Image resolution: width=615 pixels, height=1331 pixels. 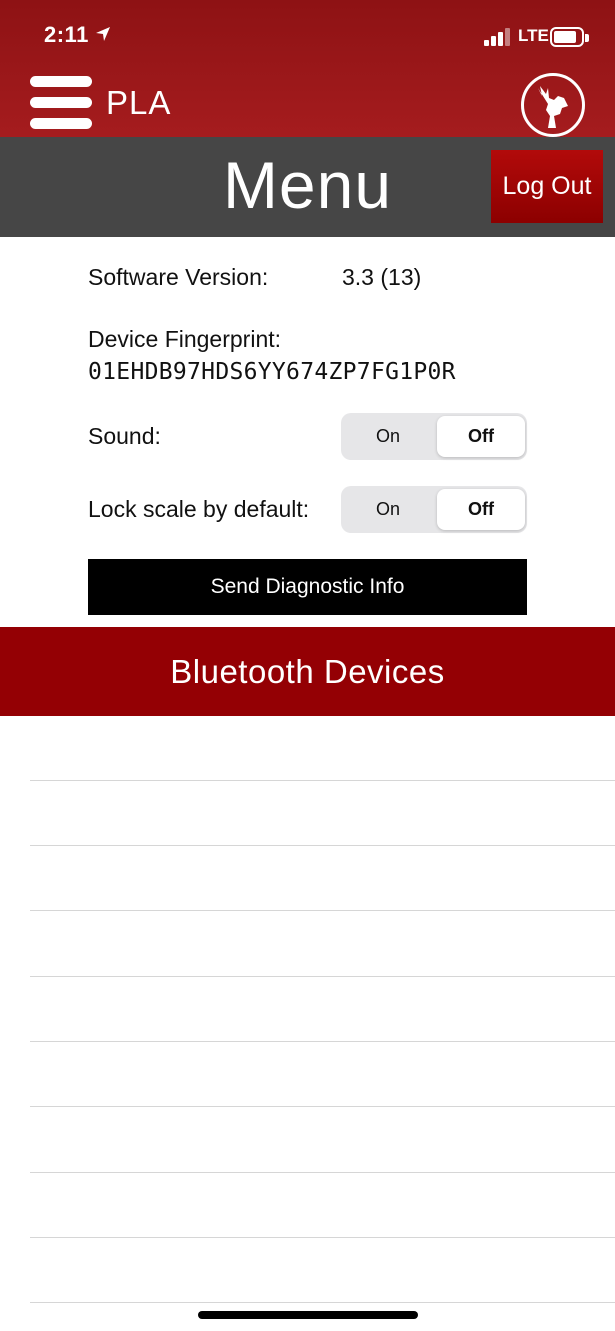 I want to click on lock-scale-on-option: On, so click(x=388, y=509).